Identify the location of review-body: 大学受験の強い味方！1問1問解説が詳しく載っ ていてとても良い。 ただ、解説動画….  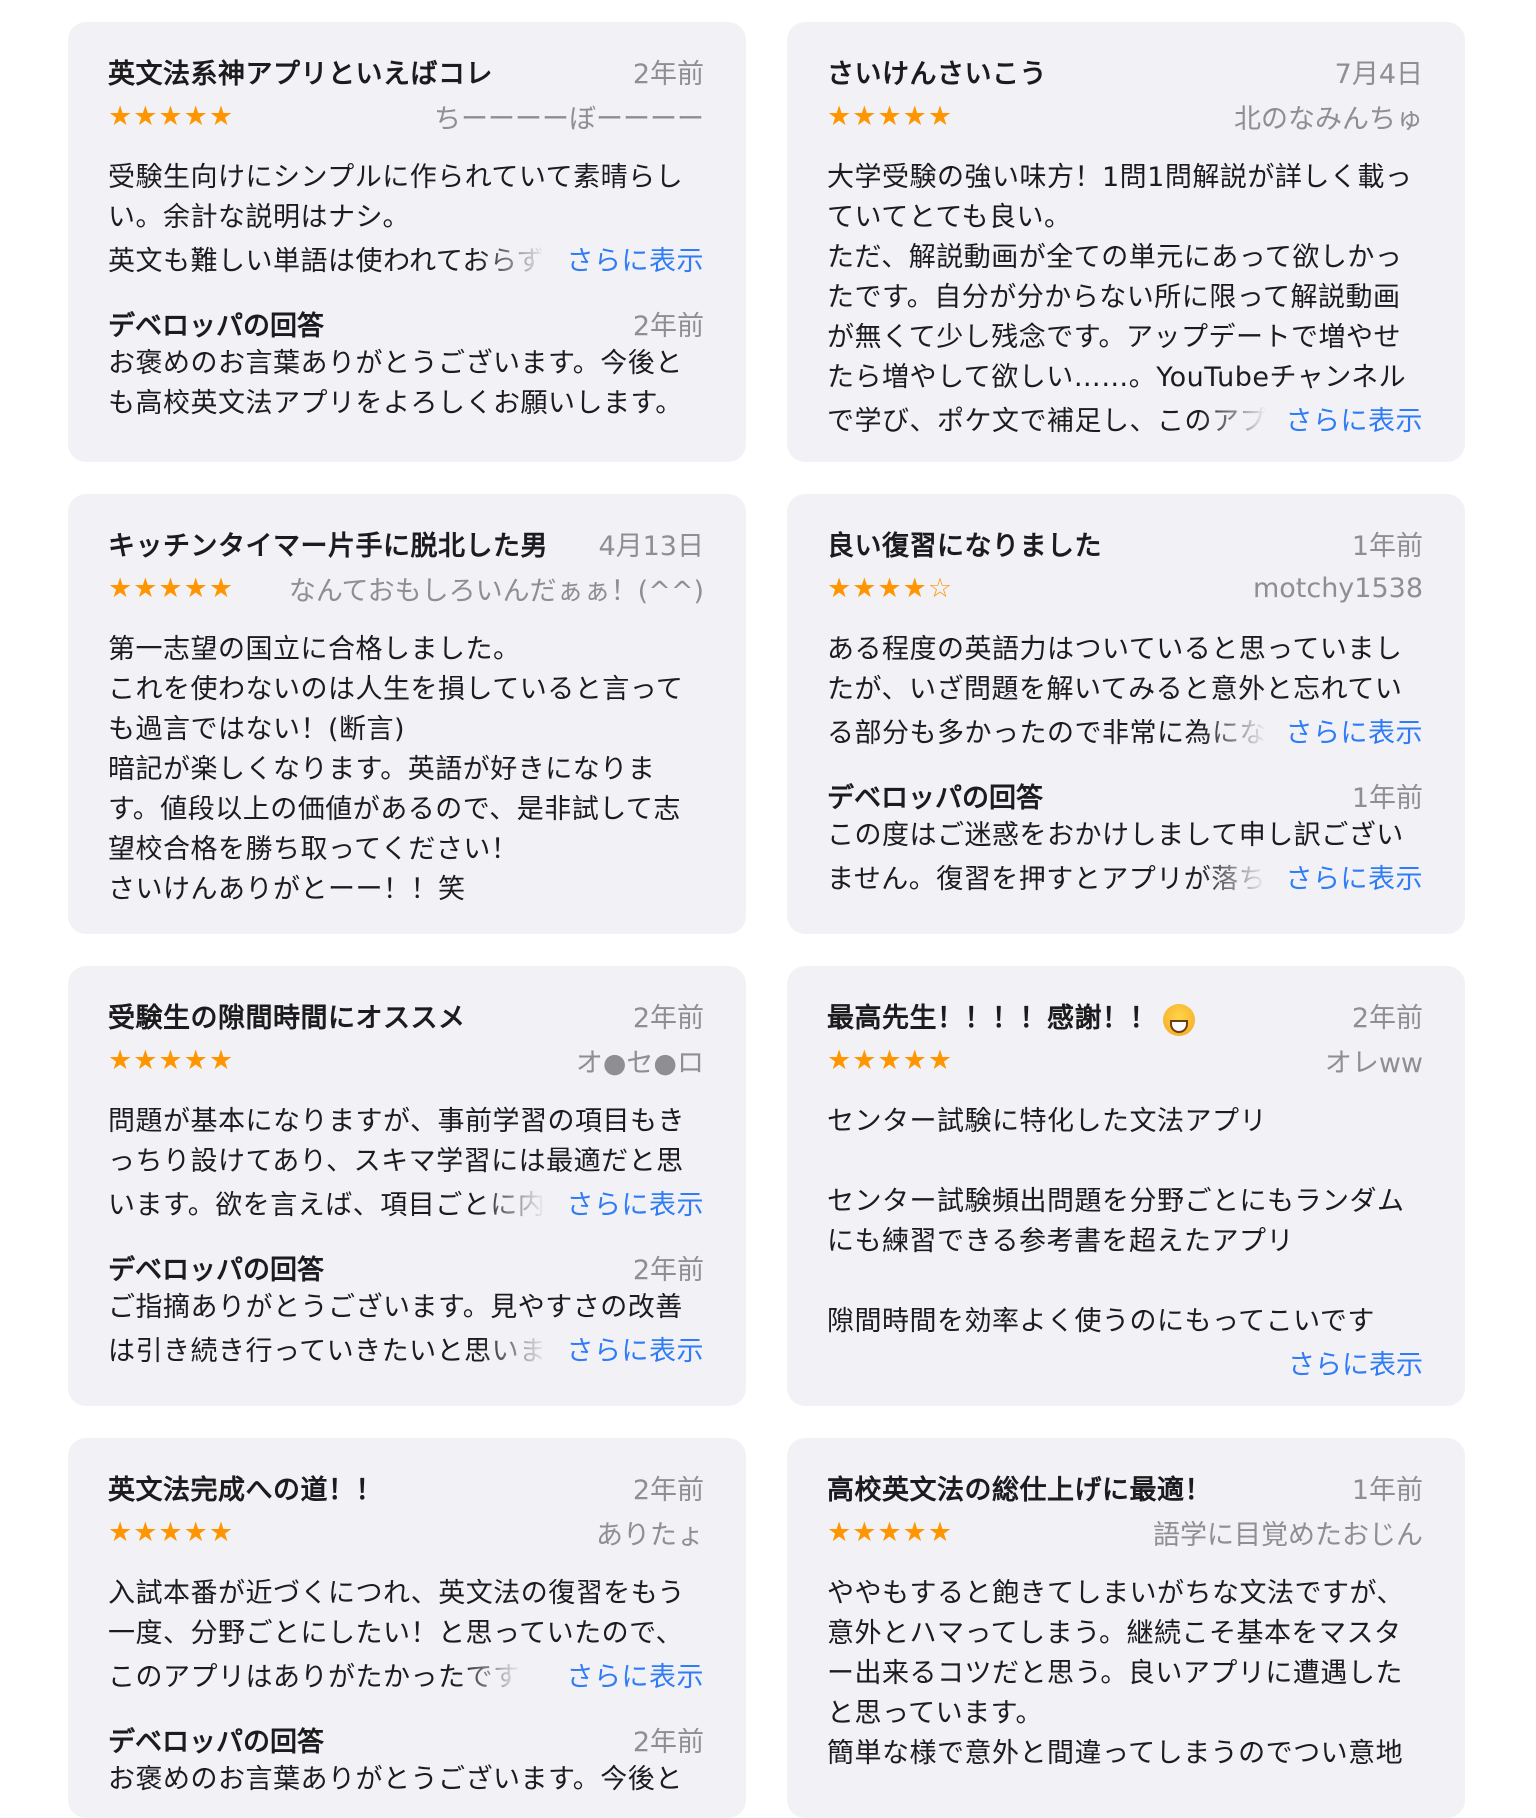
(1120, 277).